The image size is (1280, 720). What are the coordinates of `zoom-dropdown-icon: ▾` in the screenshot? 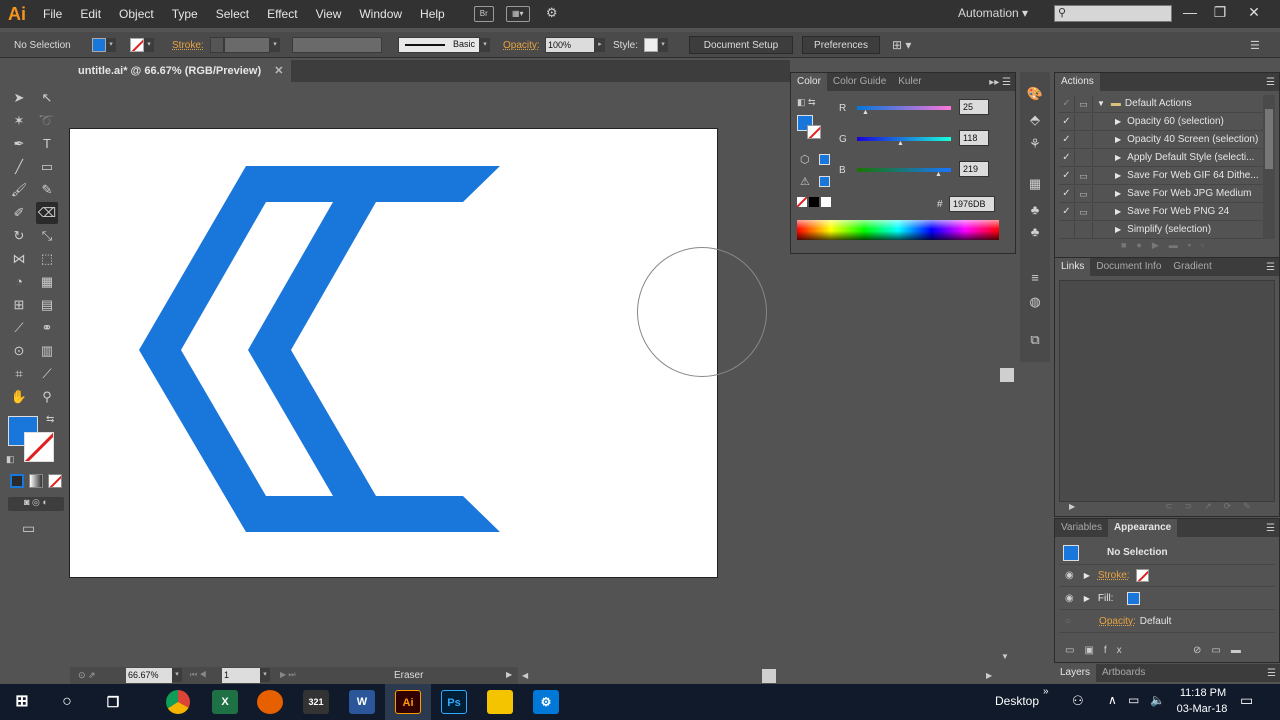 It's located at (177, 675).